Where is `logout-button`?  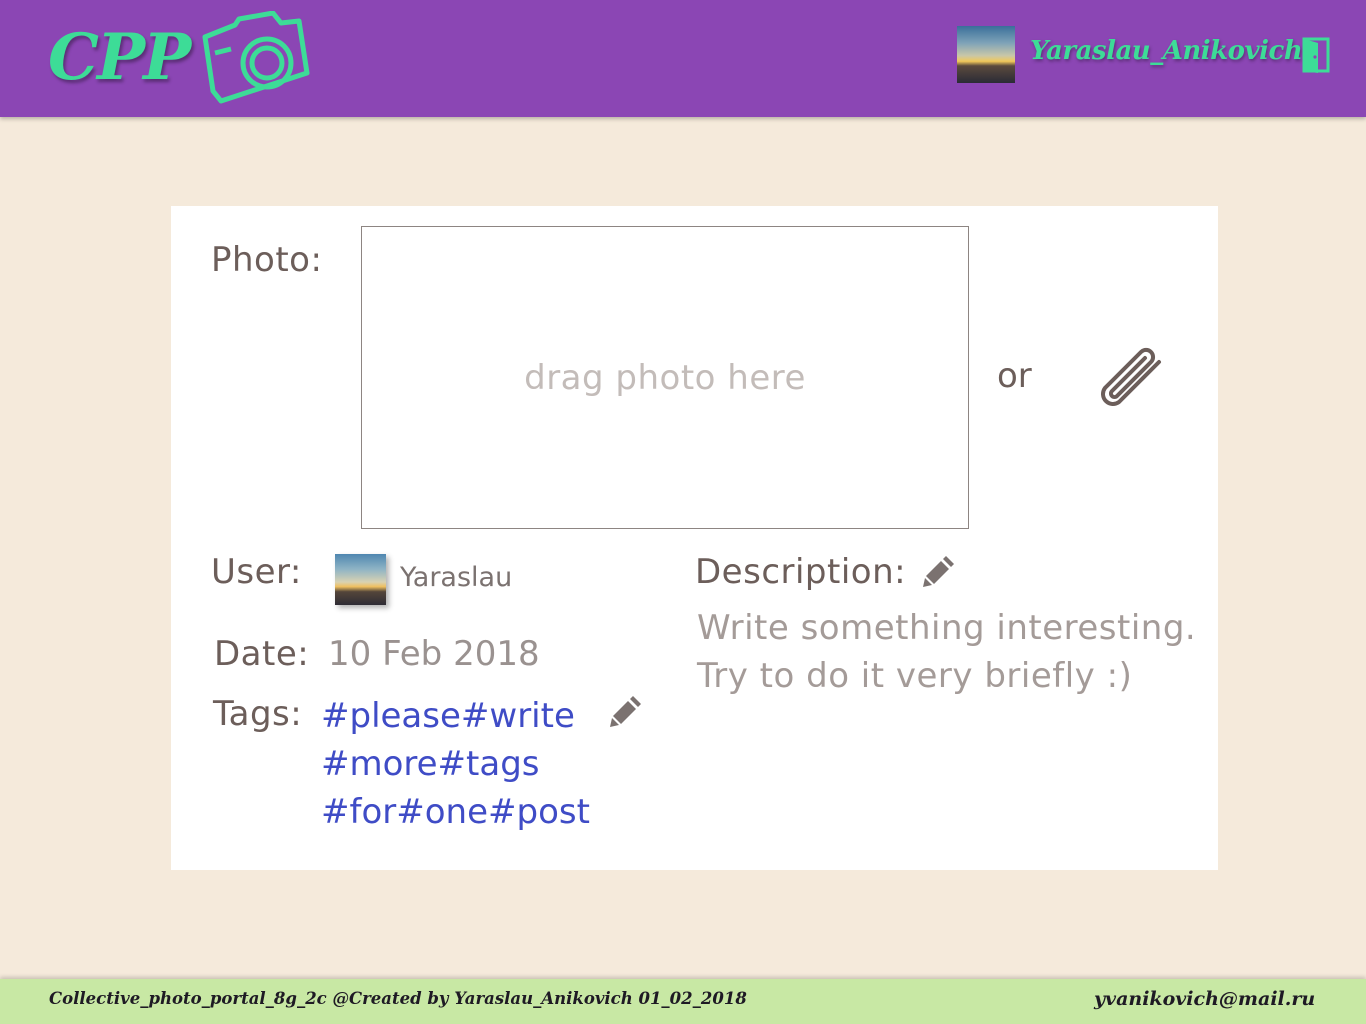 logout-button is located at coordinates (1316, 55).